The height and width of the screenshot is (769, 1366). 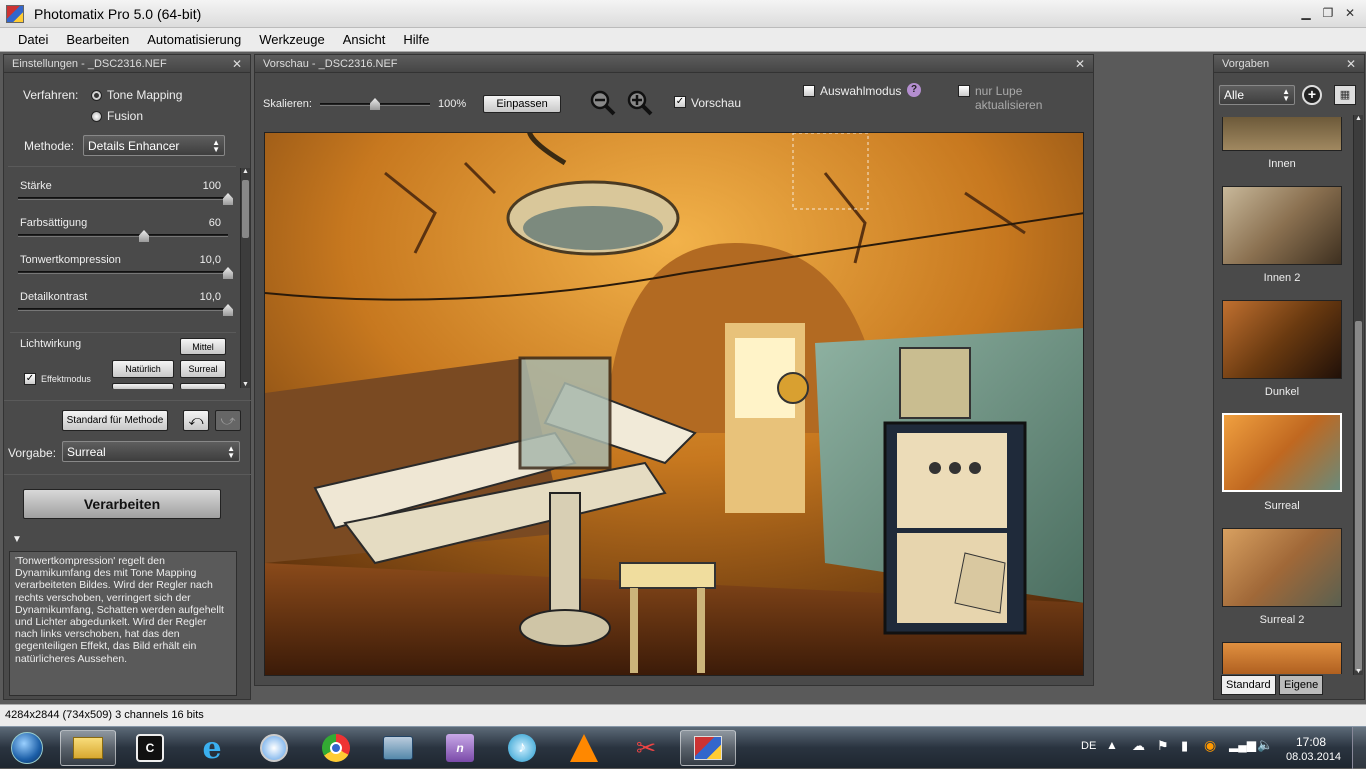 I want to click on einpassen-button: Einpassen, so click(x=522, y=104).